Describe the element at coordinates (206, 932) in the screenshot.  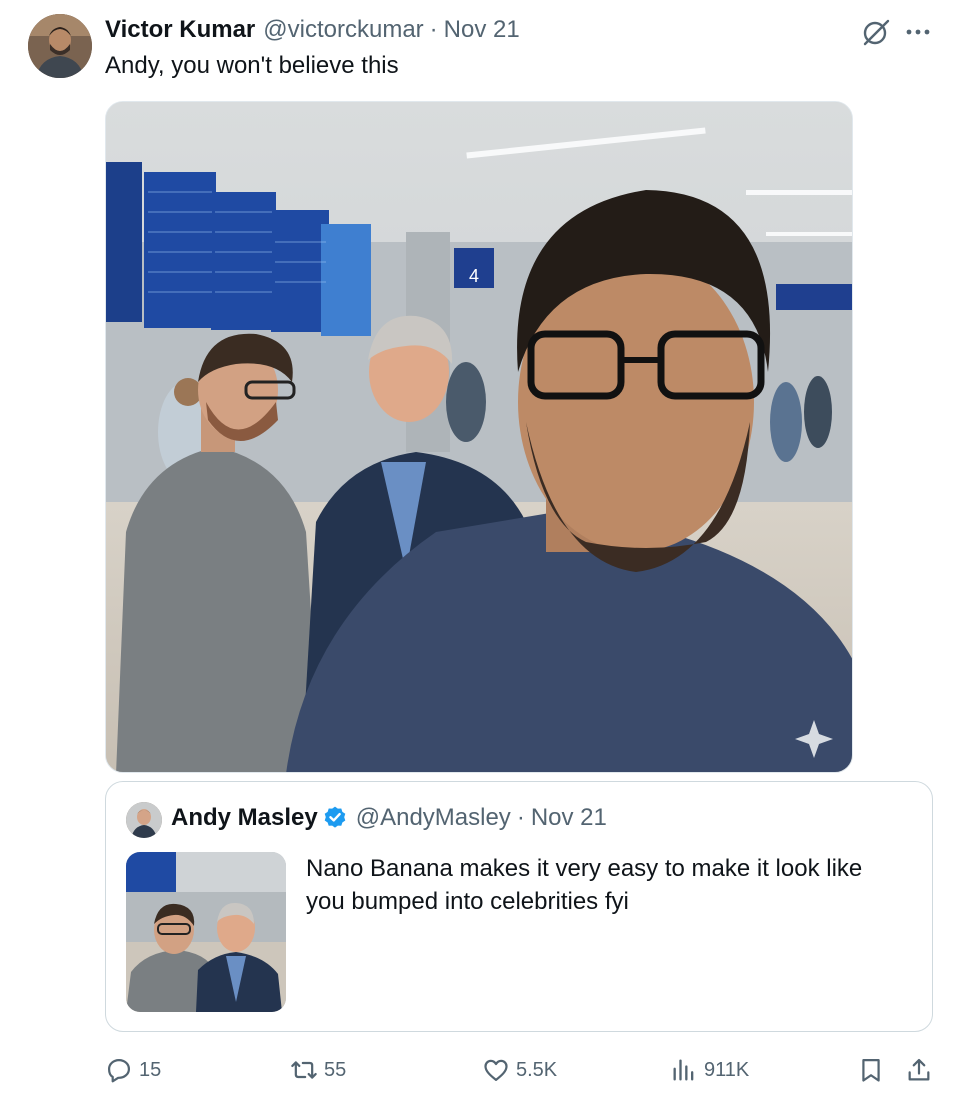
I see `quoted-media-thumbnail` at that location.